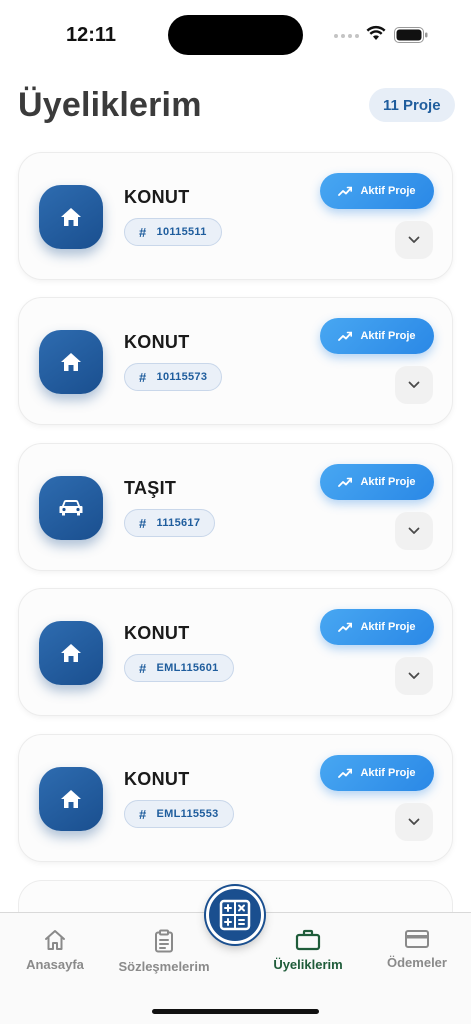  Describe the element at coordinates (235, 507) in the screenshot. I see `membership-card: TAŞIT # 1115617 Aktif Proje` at that location.